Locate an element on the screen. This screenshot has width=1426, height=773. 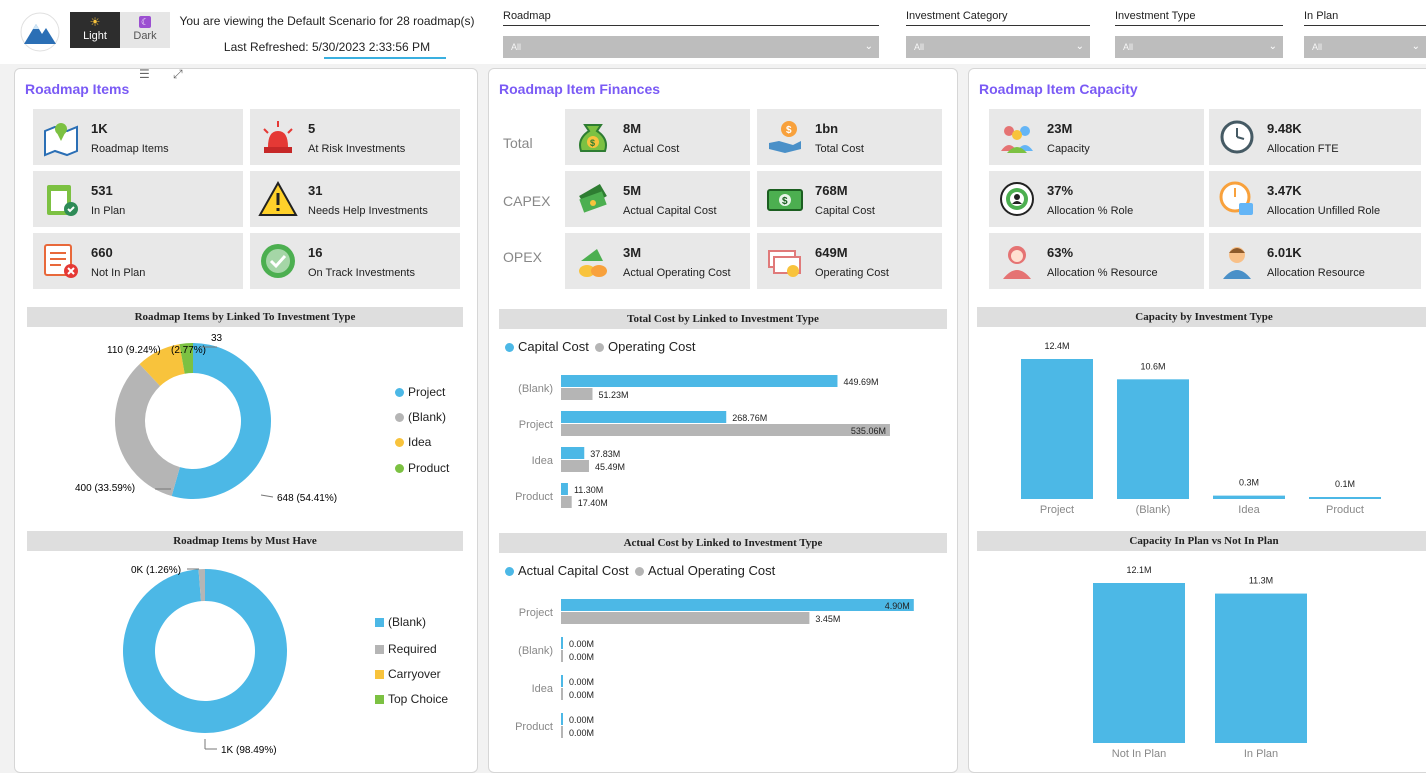
chart-title: Total Cost by Linked to Investment Type is located at coordinates (723, 319).